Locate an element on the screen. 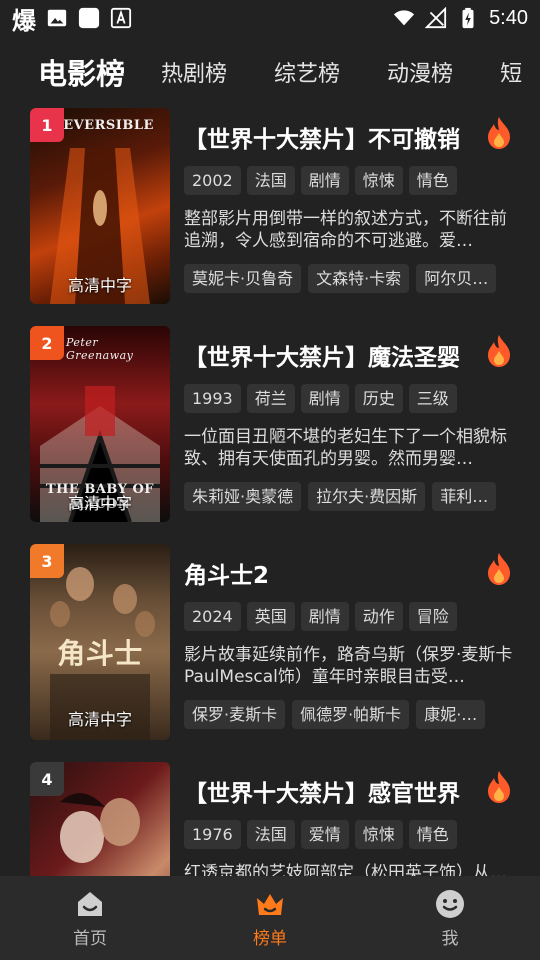 This screenshot has height=960, width=540. poster-title-text: 角斗士 is located at coordinates (100, 653).